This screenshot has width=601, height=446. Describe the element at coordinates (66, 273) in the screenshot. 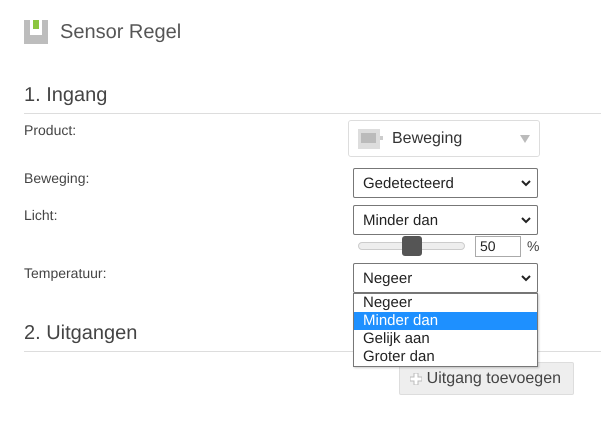

I see `field-label: Temperatuur:` at that location.